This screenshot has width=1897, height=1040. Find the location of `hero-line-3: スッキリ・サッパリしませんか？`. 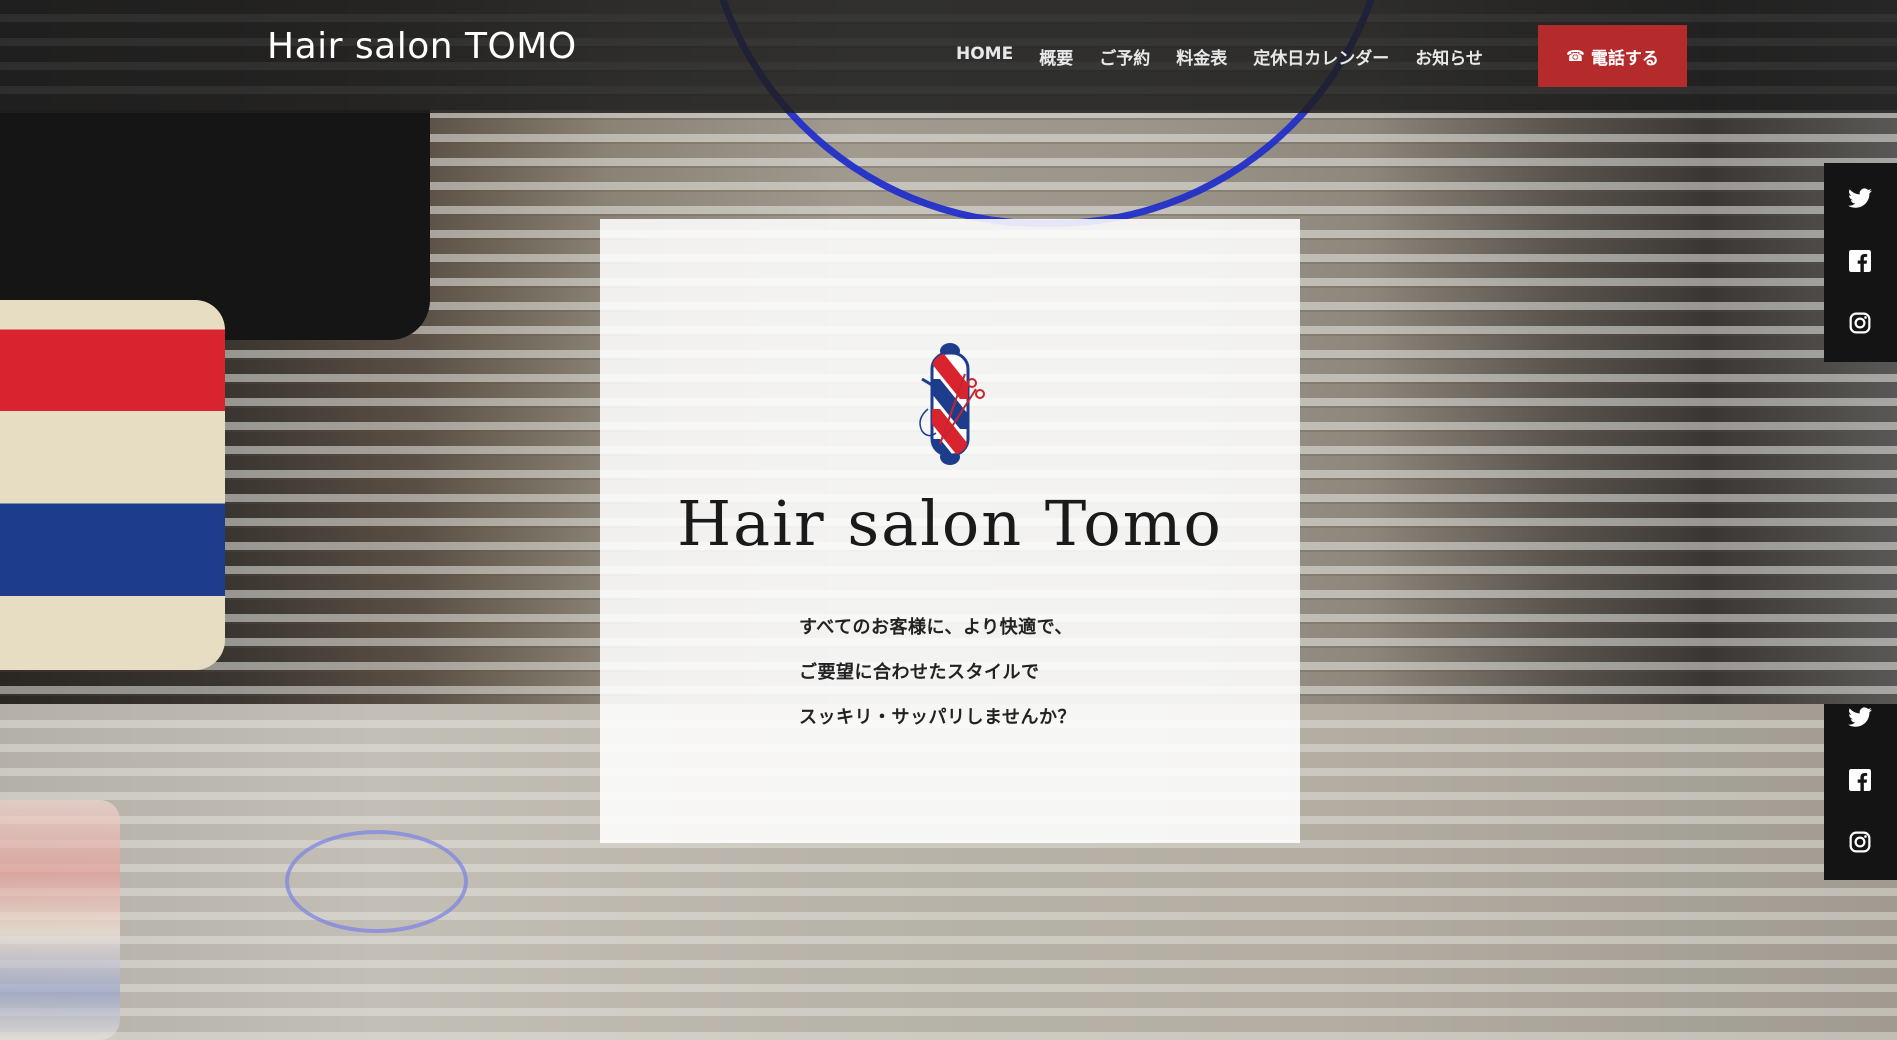

hero-line-3: スッキリ・サッパリしませんか？ is located at coordinates (937, 717).